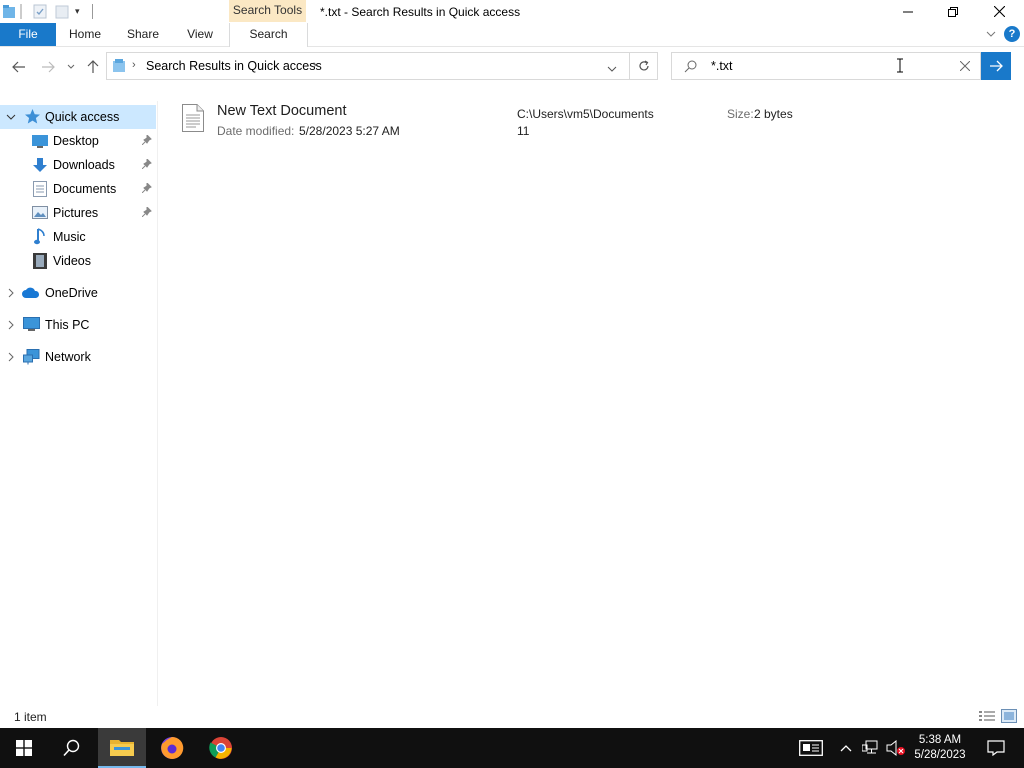  What do you see at coordinates (78, 117) in the screenshot?
I see `nav-item-quick-access: Quick access` at bounding box center [78, 117].